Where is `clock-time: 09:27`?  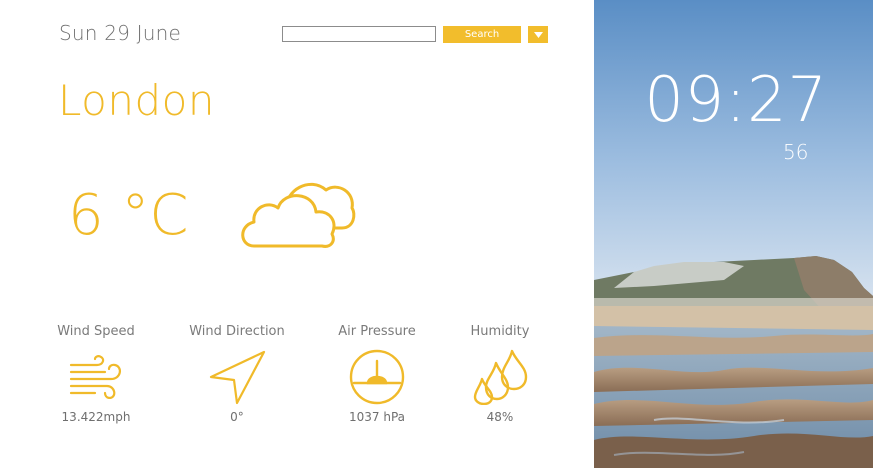 clock-time: 09:27 is located at coordinates (736, 99).